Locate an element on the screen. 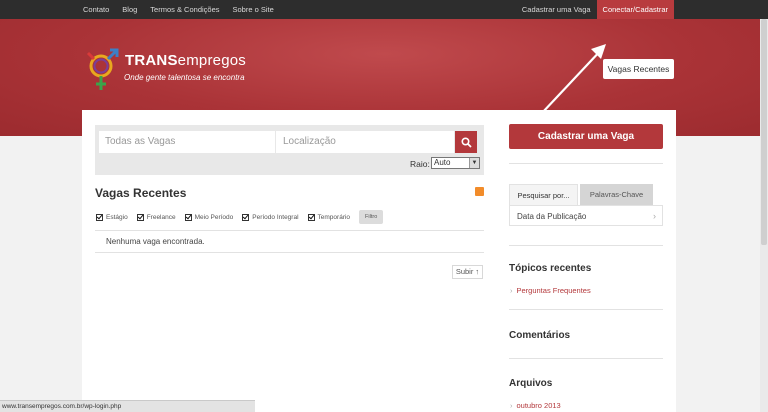 The width and height of the screenshot is (768, 412). logo-bold-text: TRANS is located at coordinates (151, 60).